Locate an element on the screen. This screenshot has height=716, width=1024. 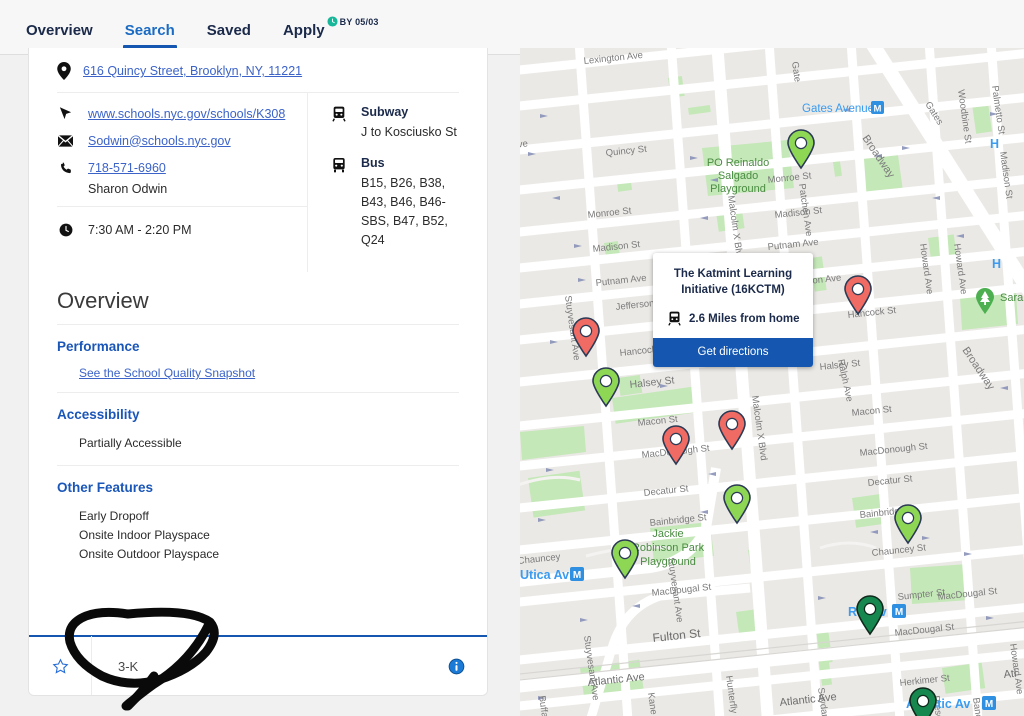
clock-hours-icon is located at coordinates (65, 230).